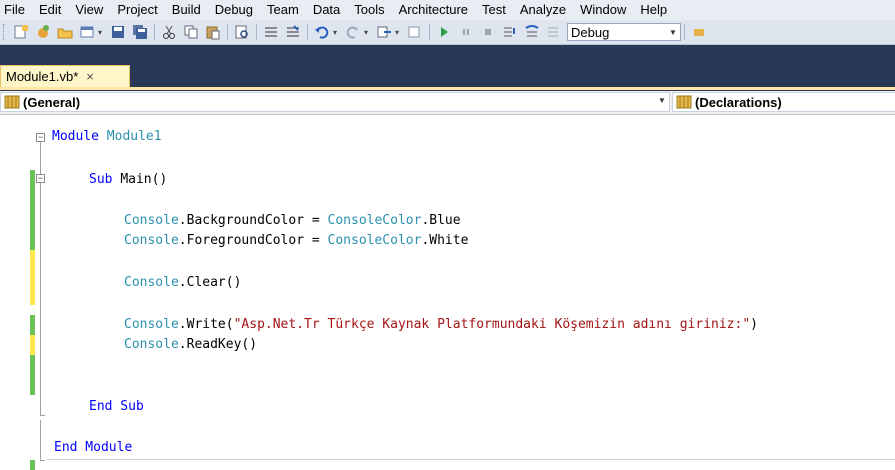 The height and width of the screenshot is (470, 895). What do you see at coordinates (271, 32) in the screenshot?
I see `comment-icon` at bounding box center [271, 32].